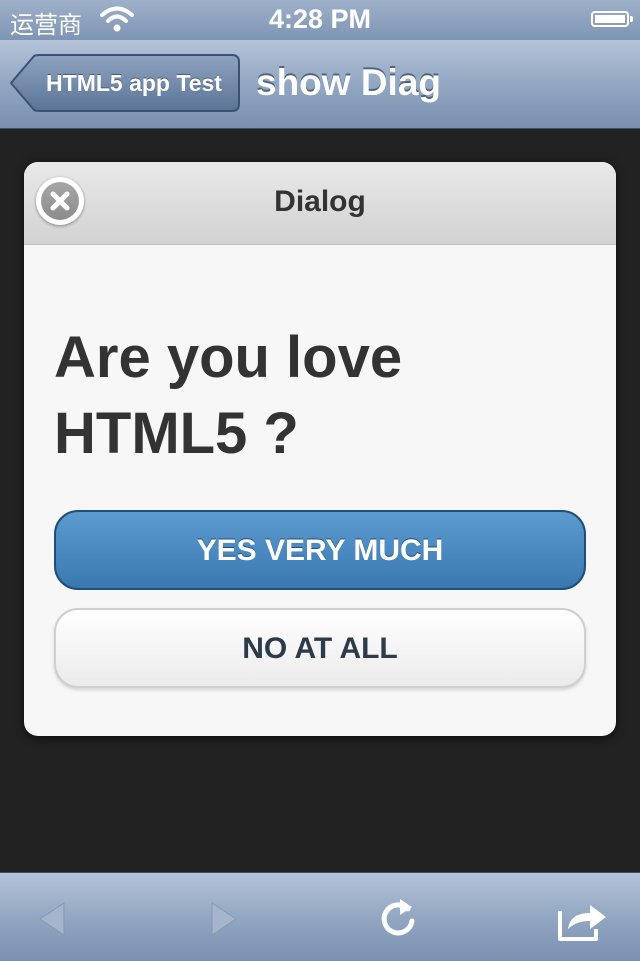 The width and height of the screenshot is (640, 961). Describe the element at coordinates (54, 919) in the screenshot. I see `back-arrow-icon` at that location.